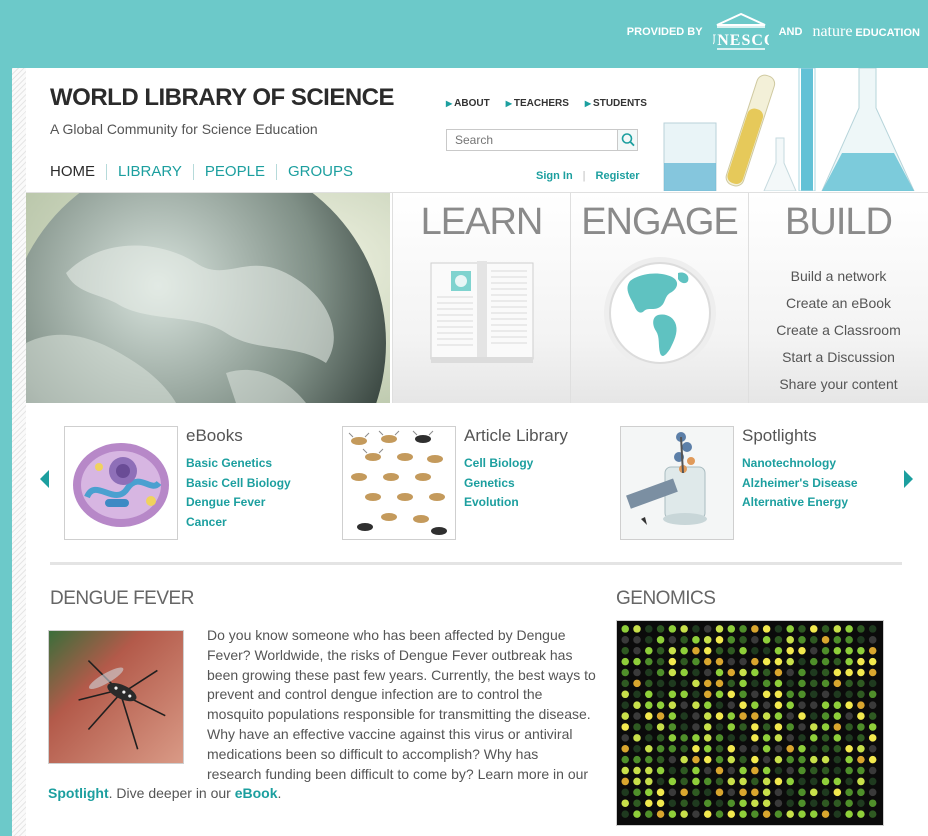 This screenshot has width=928, height=836. I want to click on site-subtitle: A Global Community for Science Education, so click(184, 129).